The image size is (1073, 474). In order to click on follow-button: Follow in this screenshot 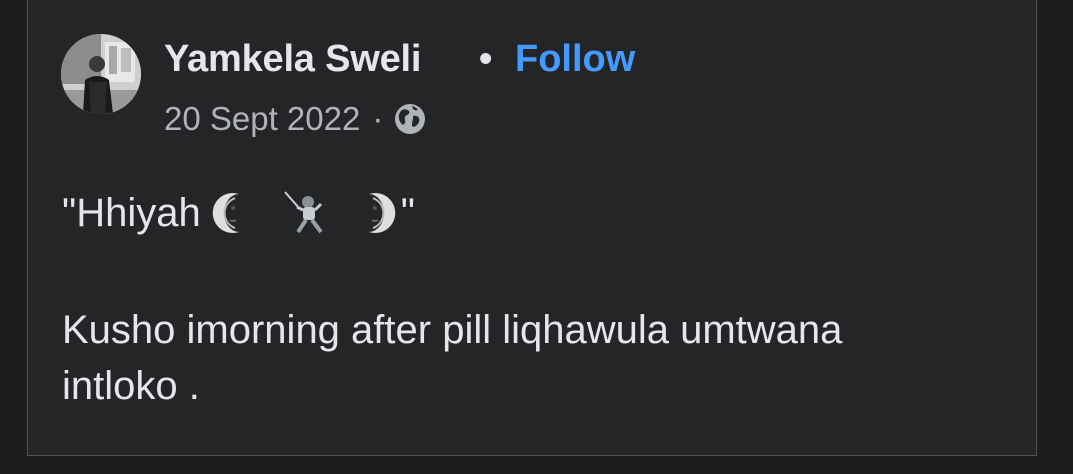, I will do `click(575, 59)`.